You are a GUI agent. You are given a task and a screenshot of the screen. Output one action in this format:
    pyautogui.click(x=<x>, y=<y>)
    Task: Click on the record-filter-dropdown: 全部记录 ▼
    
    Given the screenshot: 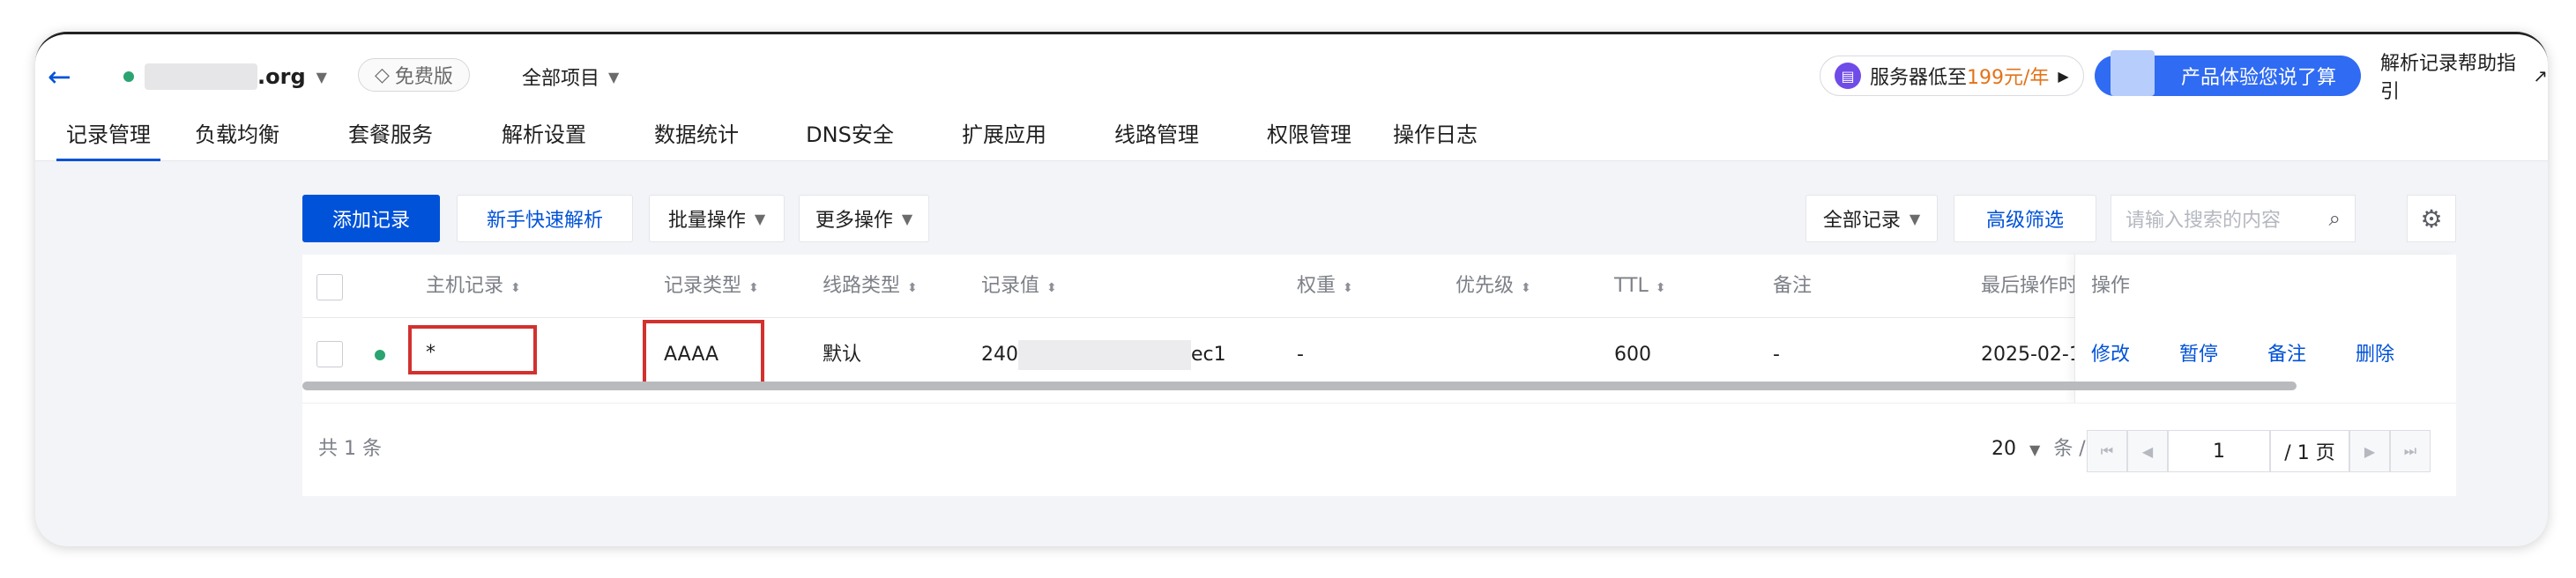 What is the action you would take?
    pyautogui.click(x=1872, y=218)
    